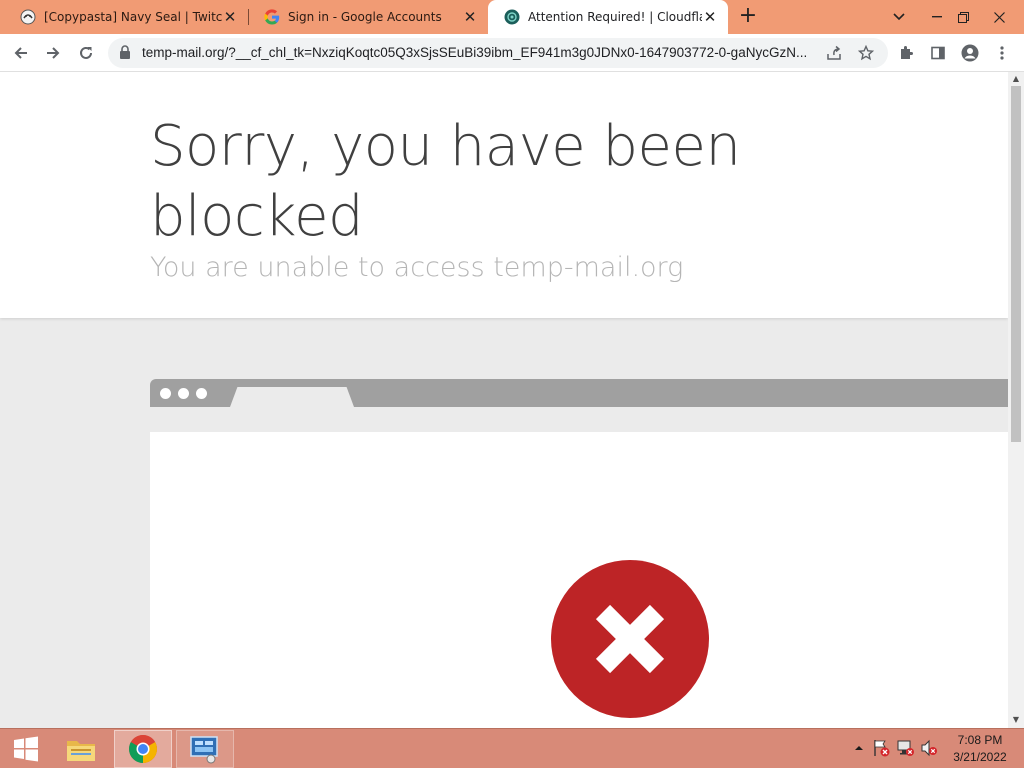 This screenshot has height=768, width=1024. I want to click on tab-search-icon, so click(899, 17).